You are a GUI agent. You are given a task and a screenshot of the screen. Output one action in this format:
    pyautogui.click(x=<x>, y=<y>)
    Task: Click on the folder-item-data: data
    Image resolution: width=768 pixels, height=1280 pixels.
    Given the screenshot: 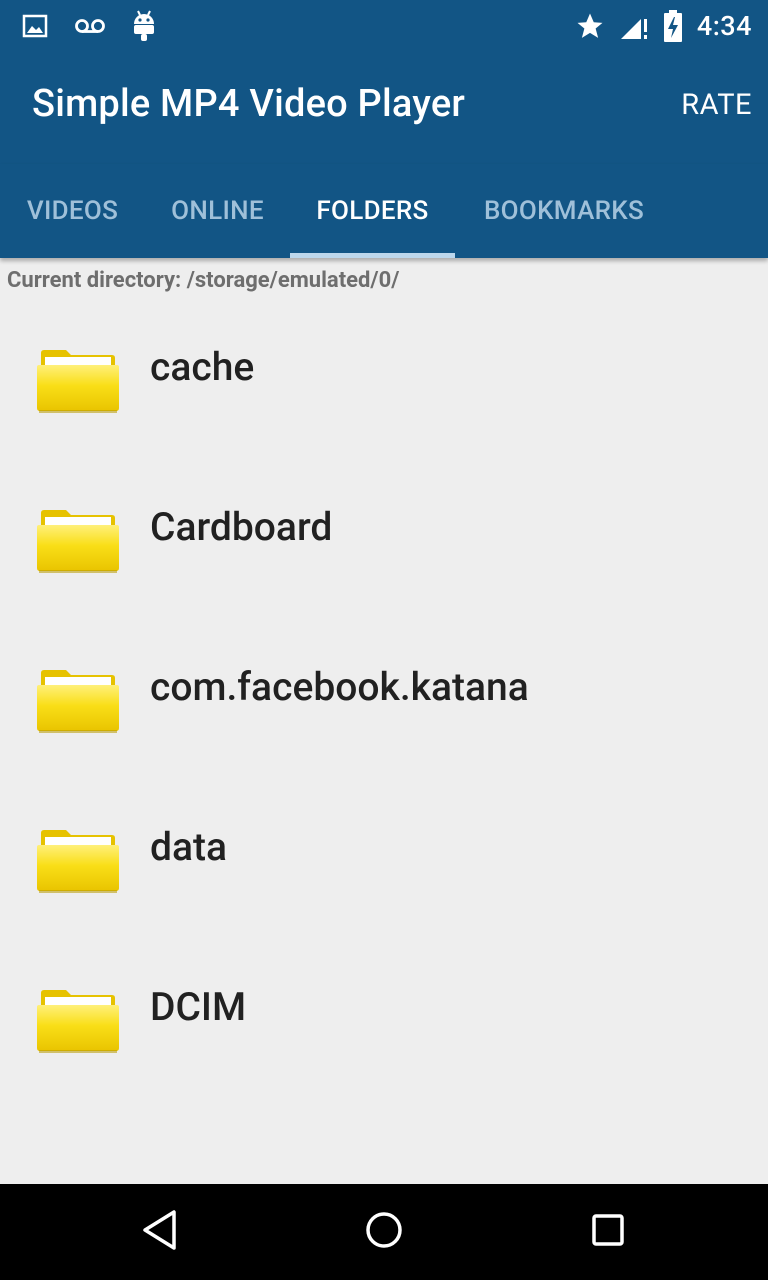 What is the action you would take?
    pyautogui.click(x=384, y=848)
    